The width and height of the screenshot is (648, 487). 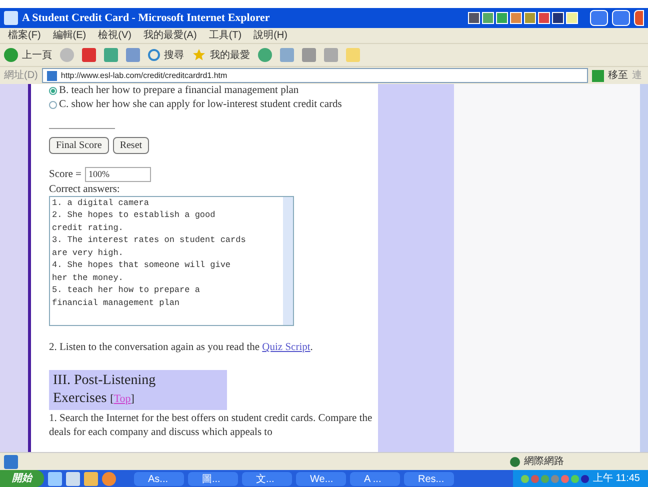 What do you see at coordinates (271, 35) in the screenshot?
I see `menu-item: 說明(H)` at bounding box center [271, 35].